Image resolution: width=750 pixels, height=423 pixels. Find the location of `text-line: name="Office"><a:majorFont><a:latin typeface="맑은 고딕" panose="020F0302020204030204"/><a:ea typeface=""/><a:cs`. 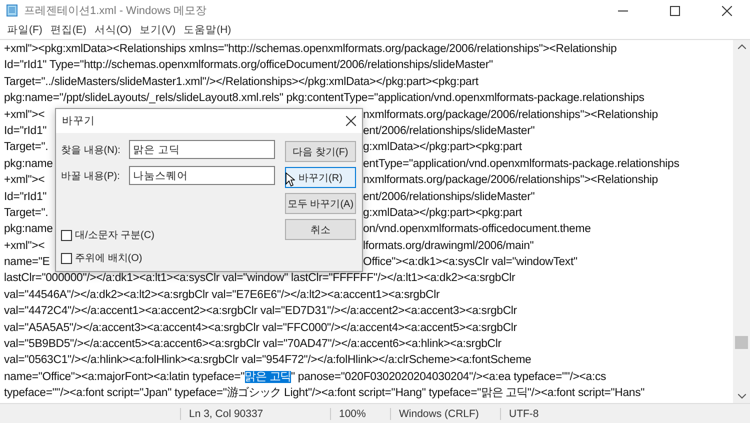

text-line: name="Office"><a:majorFont><a:latin typeface="맑은 고딕" panose="020F0302020204030204"/><a:ea typeface=""/><a:cs is located at coordinates (306, 377).